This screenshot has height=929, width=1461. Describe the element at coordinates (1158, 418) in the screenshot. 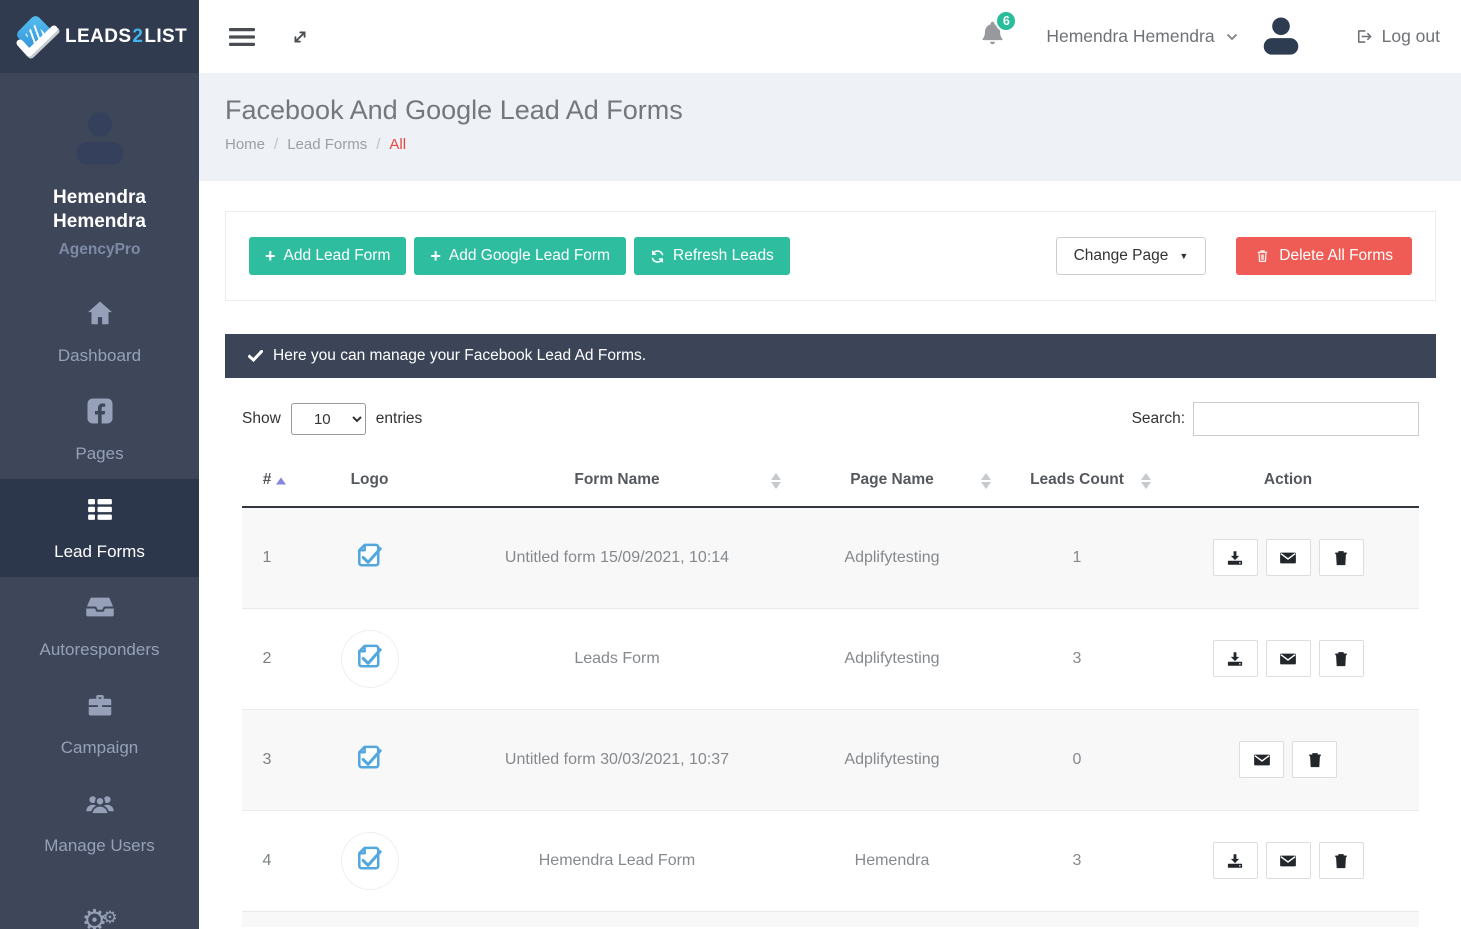

I see `search-label: Search:` at that location.